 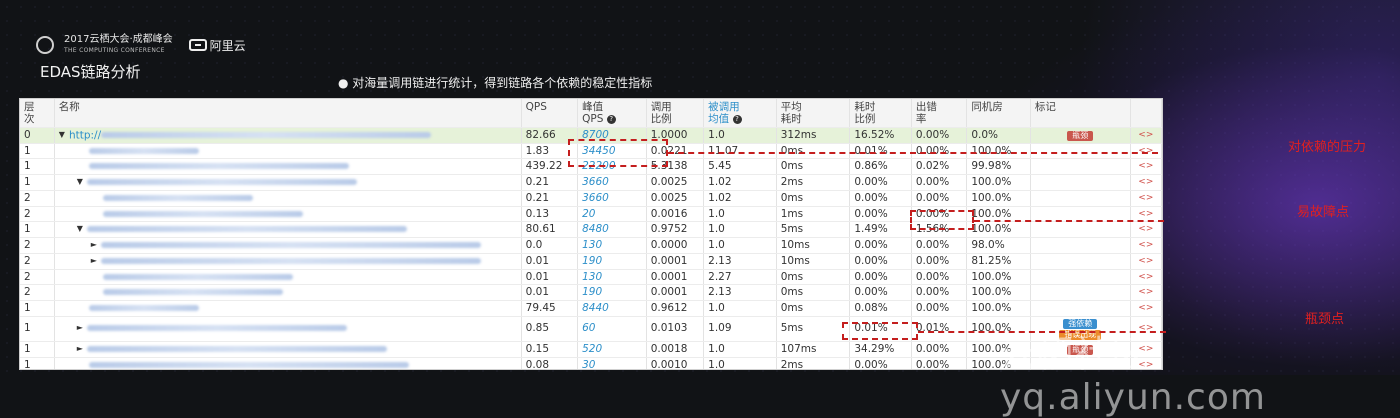 What do you see at coordinates (612, 329) in the screenshot?
I see `peak-qps-link: 60` at bounding box center [612, 329].